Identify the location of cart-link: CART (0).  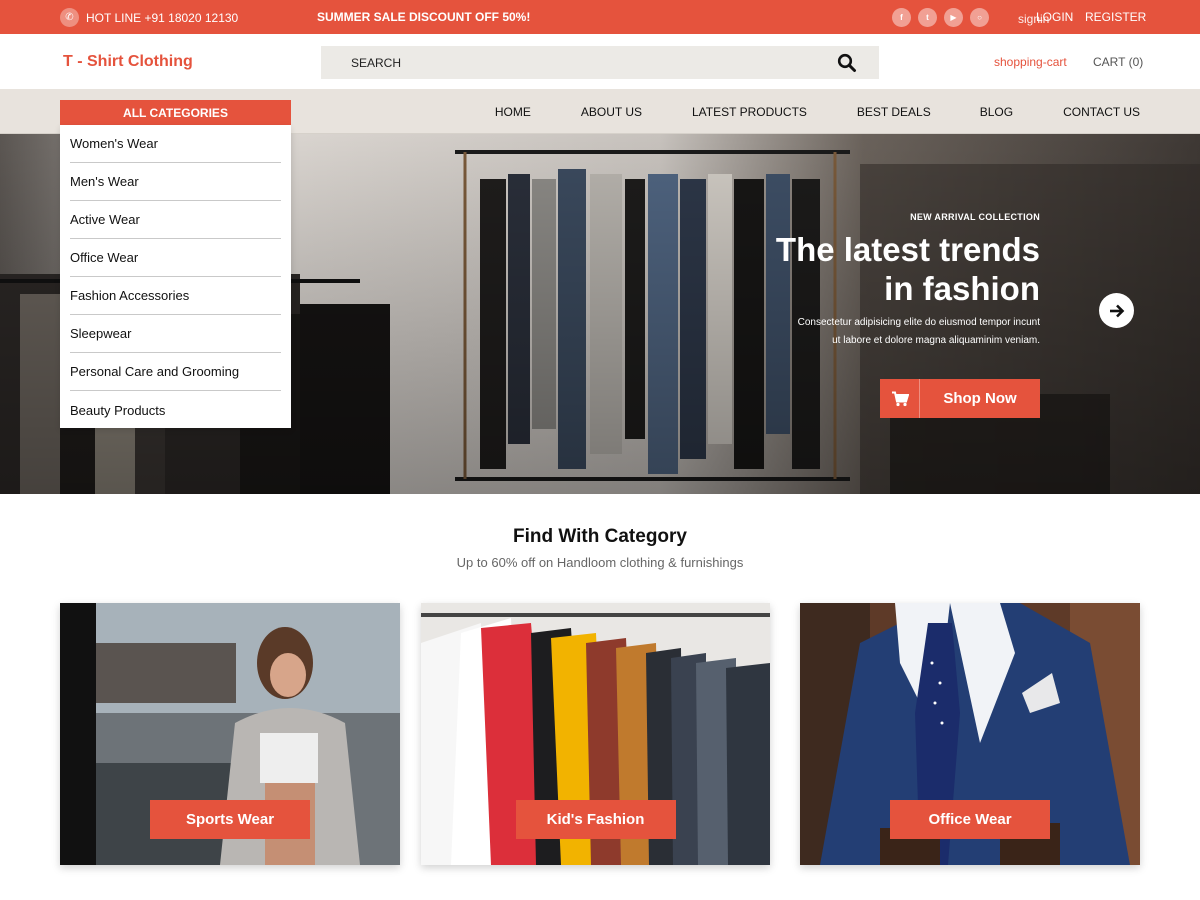
(1118, 62).